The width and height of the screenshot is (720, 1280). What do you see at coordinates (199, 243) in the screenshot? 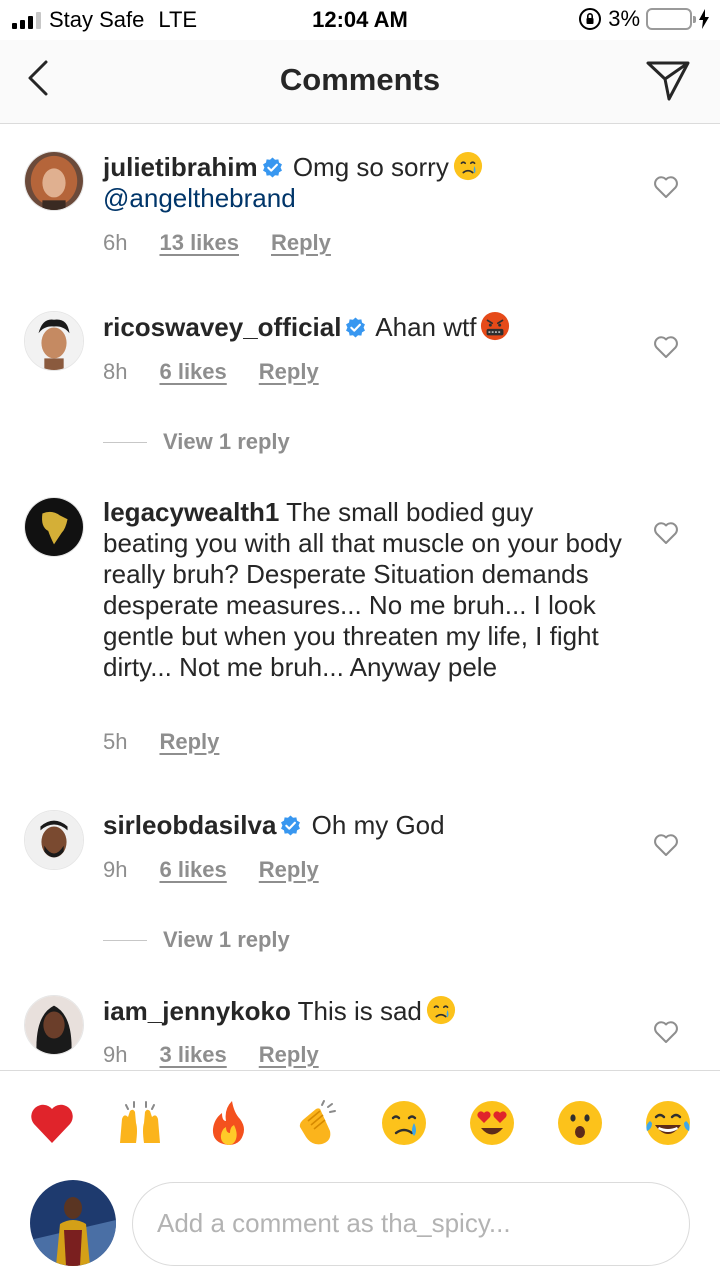
I see `likes-link: 13 likes` at bounding box center [199, 243].